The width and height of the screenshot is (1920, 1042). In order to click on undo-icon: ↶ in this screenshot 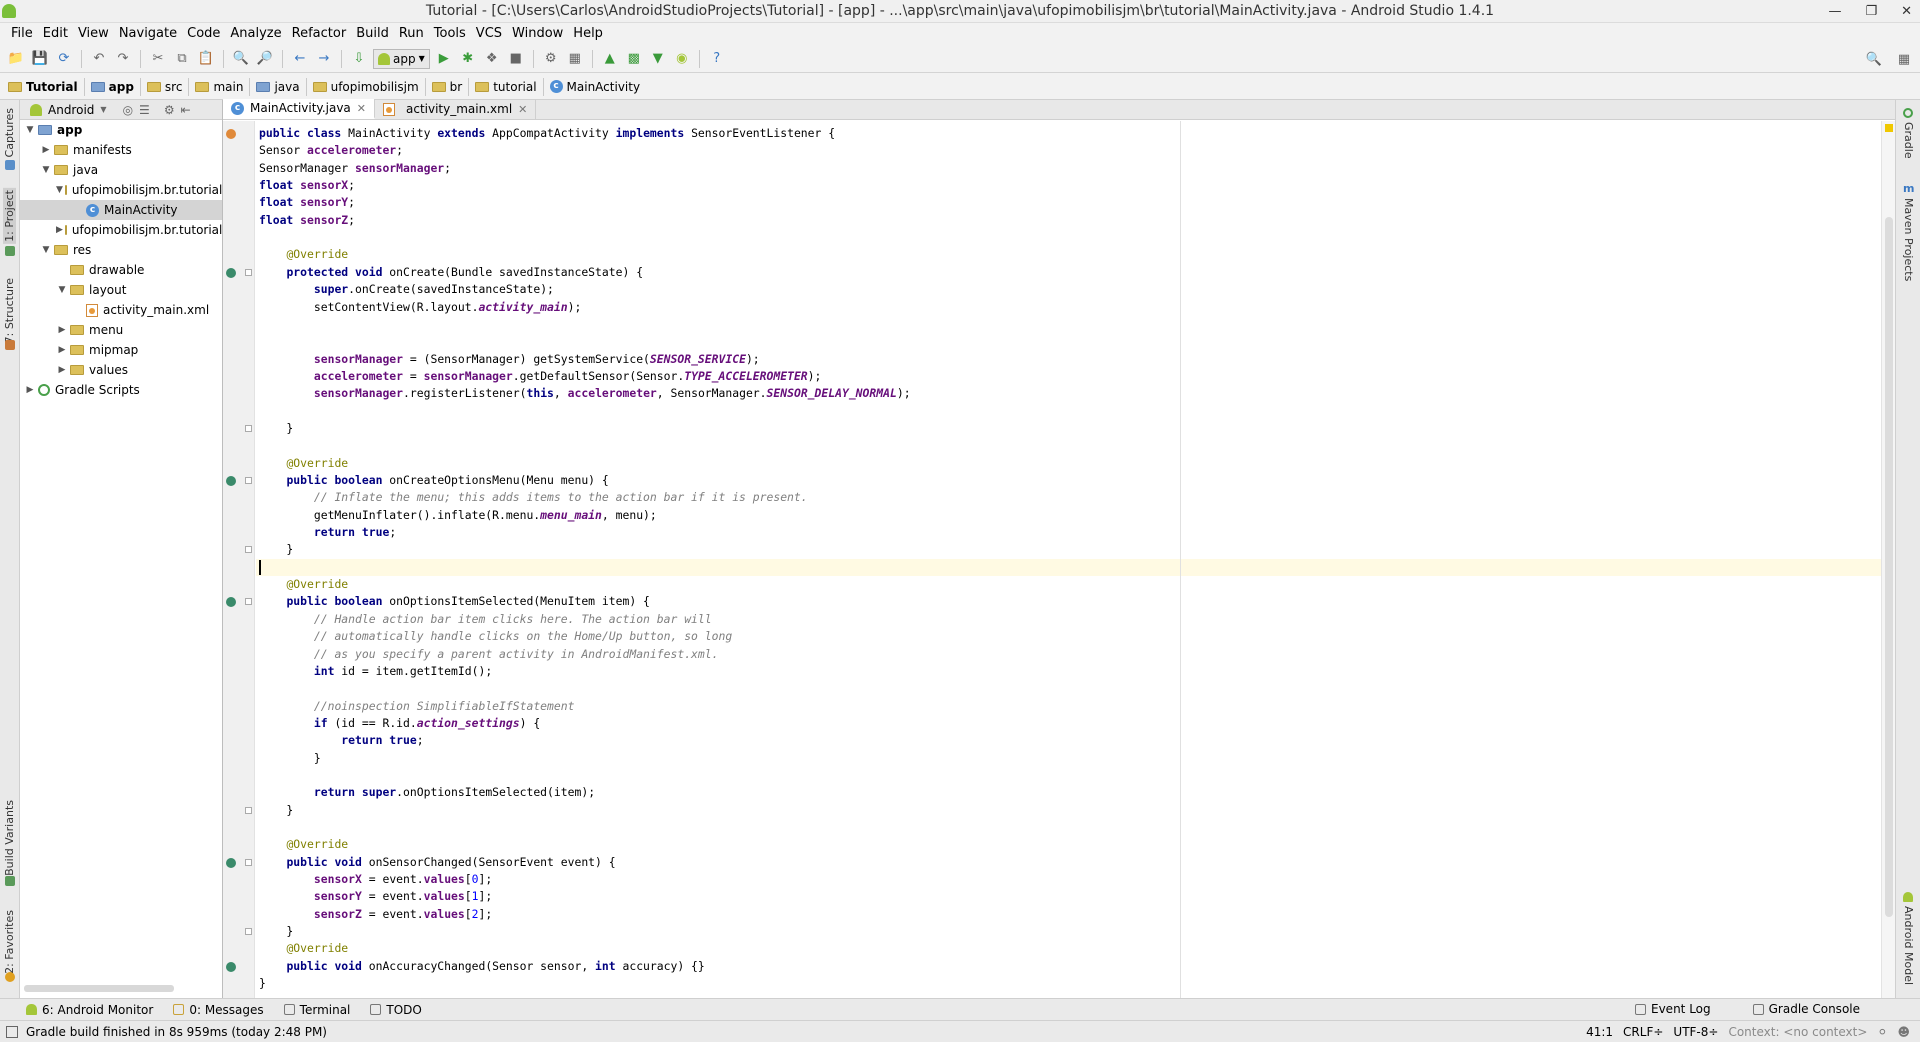, I will do `click(99, 59)`.